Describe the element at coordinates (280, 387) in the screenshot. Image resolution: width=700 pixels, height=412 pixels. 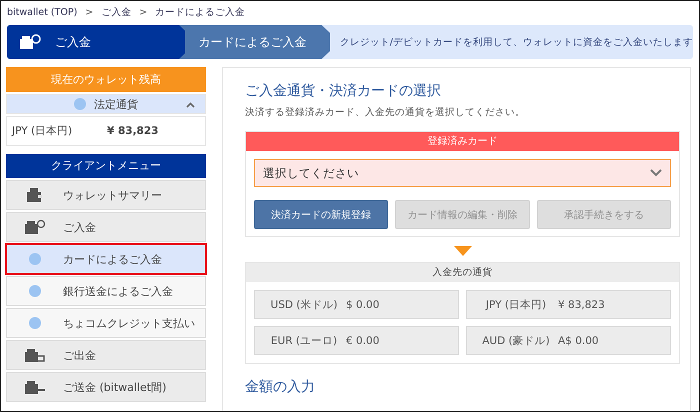
I see `section-title: 金額の入力` at that location.